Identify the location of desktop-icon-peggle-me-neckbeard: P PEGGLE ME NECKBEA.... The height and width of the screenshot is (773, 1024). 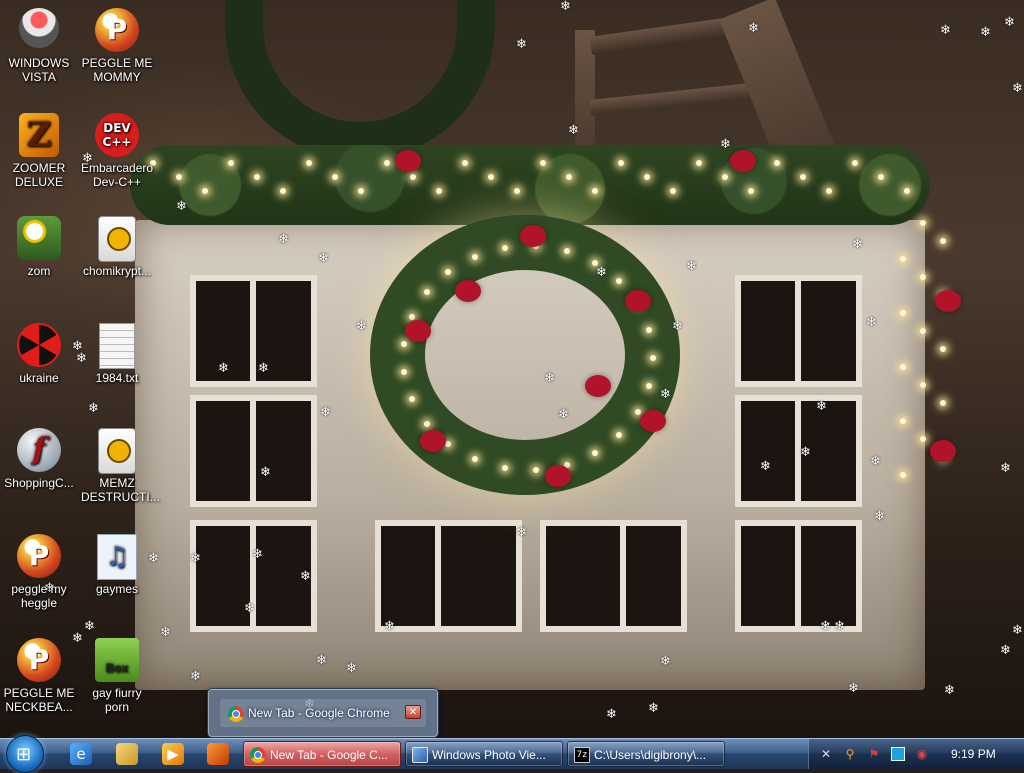
(39, 676).